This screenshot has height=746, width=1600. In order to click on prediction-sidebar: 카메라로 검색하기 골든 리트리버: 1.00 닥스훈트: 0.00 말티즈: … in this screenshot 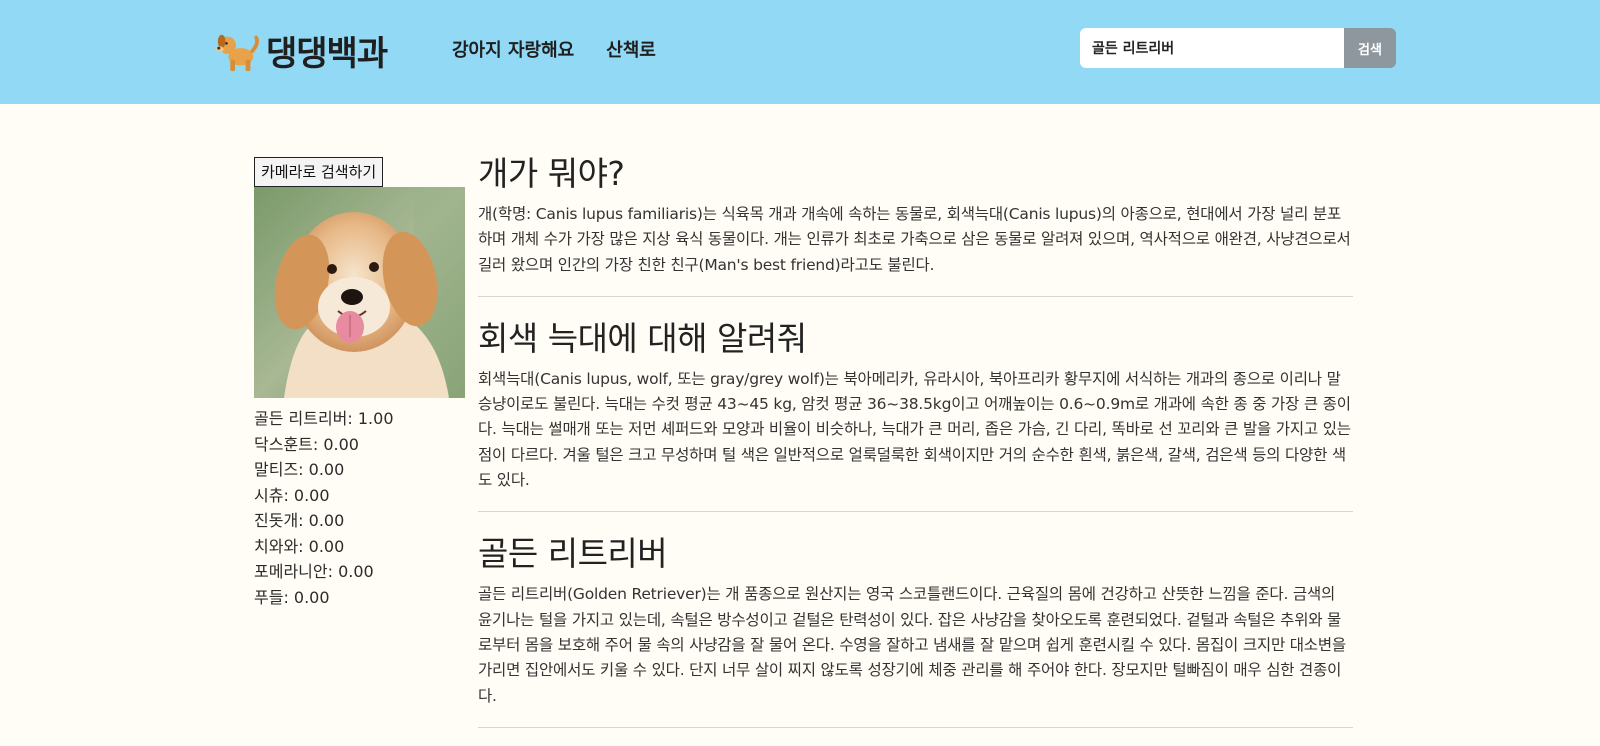, I will do `click(360, 383)`.